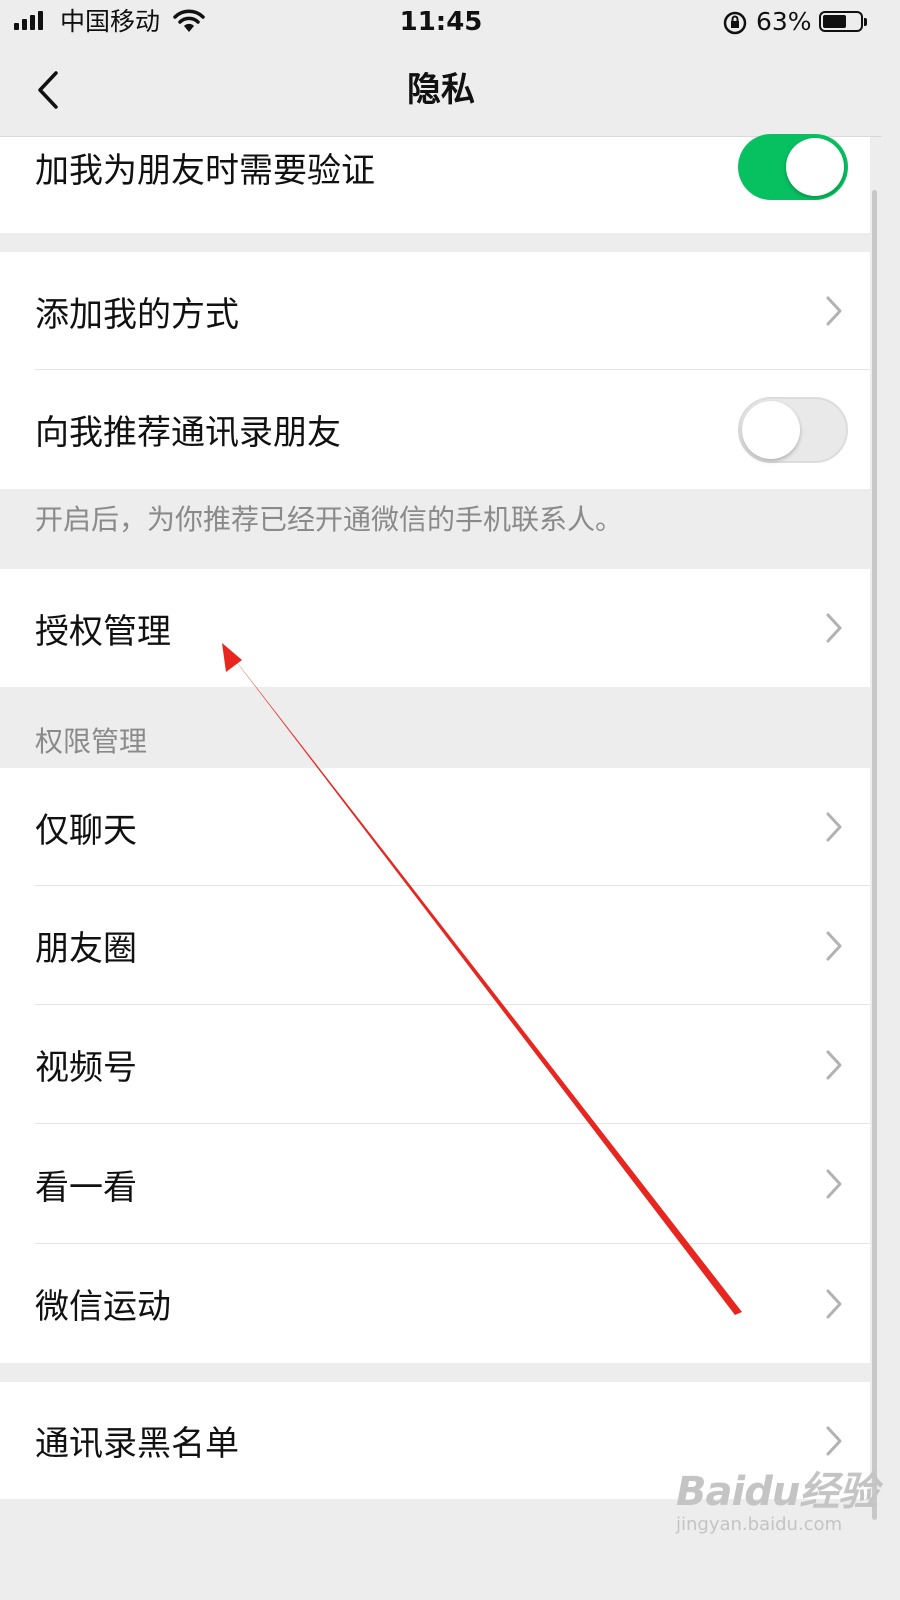  I want to click on permission-item-channels: 视频号, so click(435, 1064).